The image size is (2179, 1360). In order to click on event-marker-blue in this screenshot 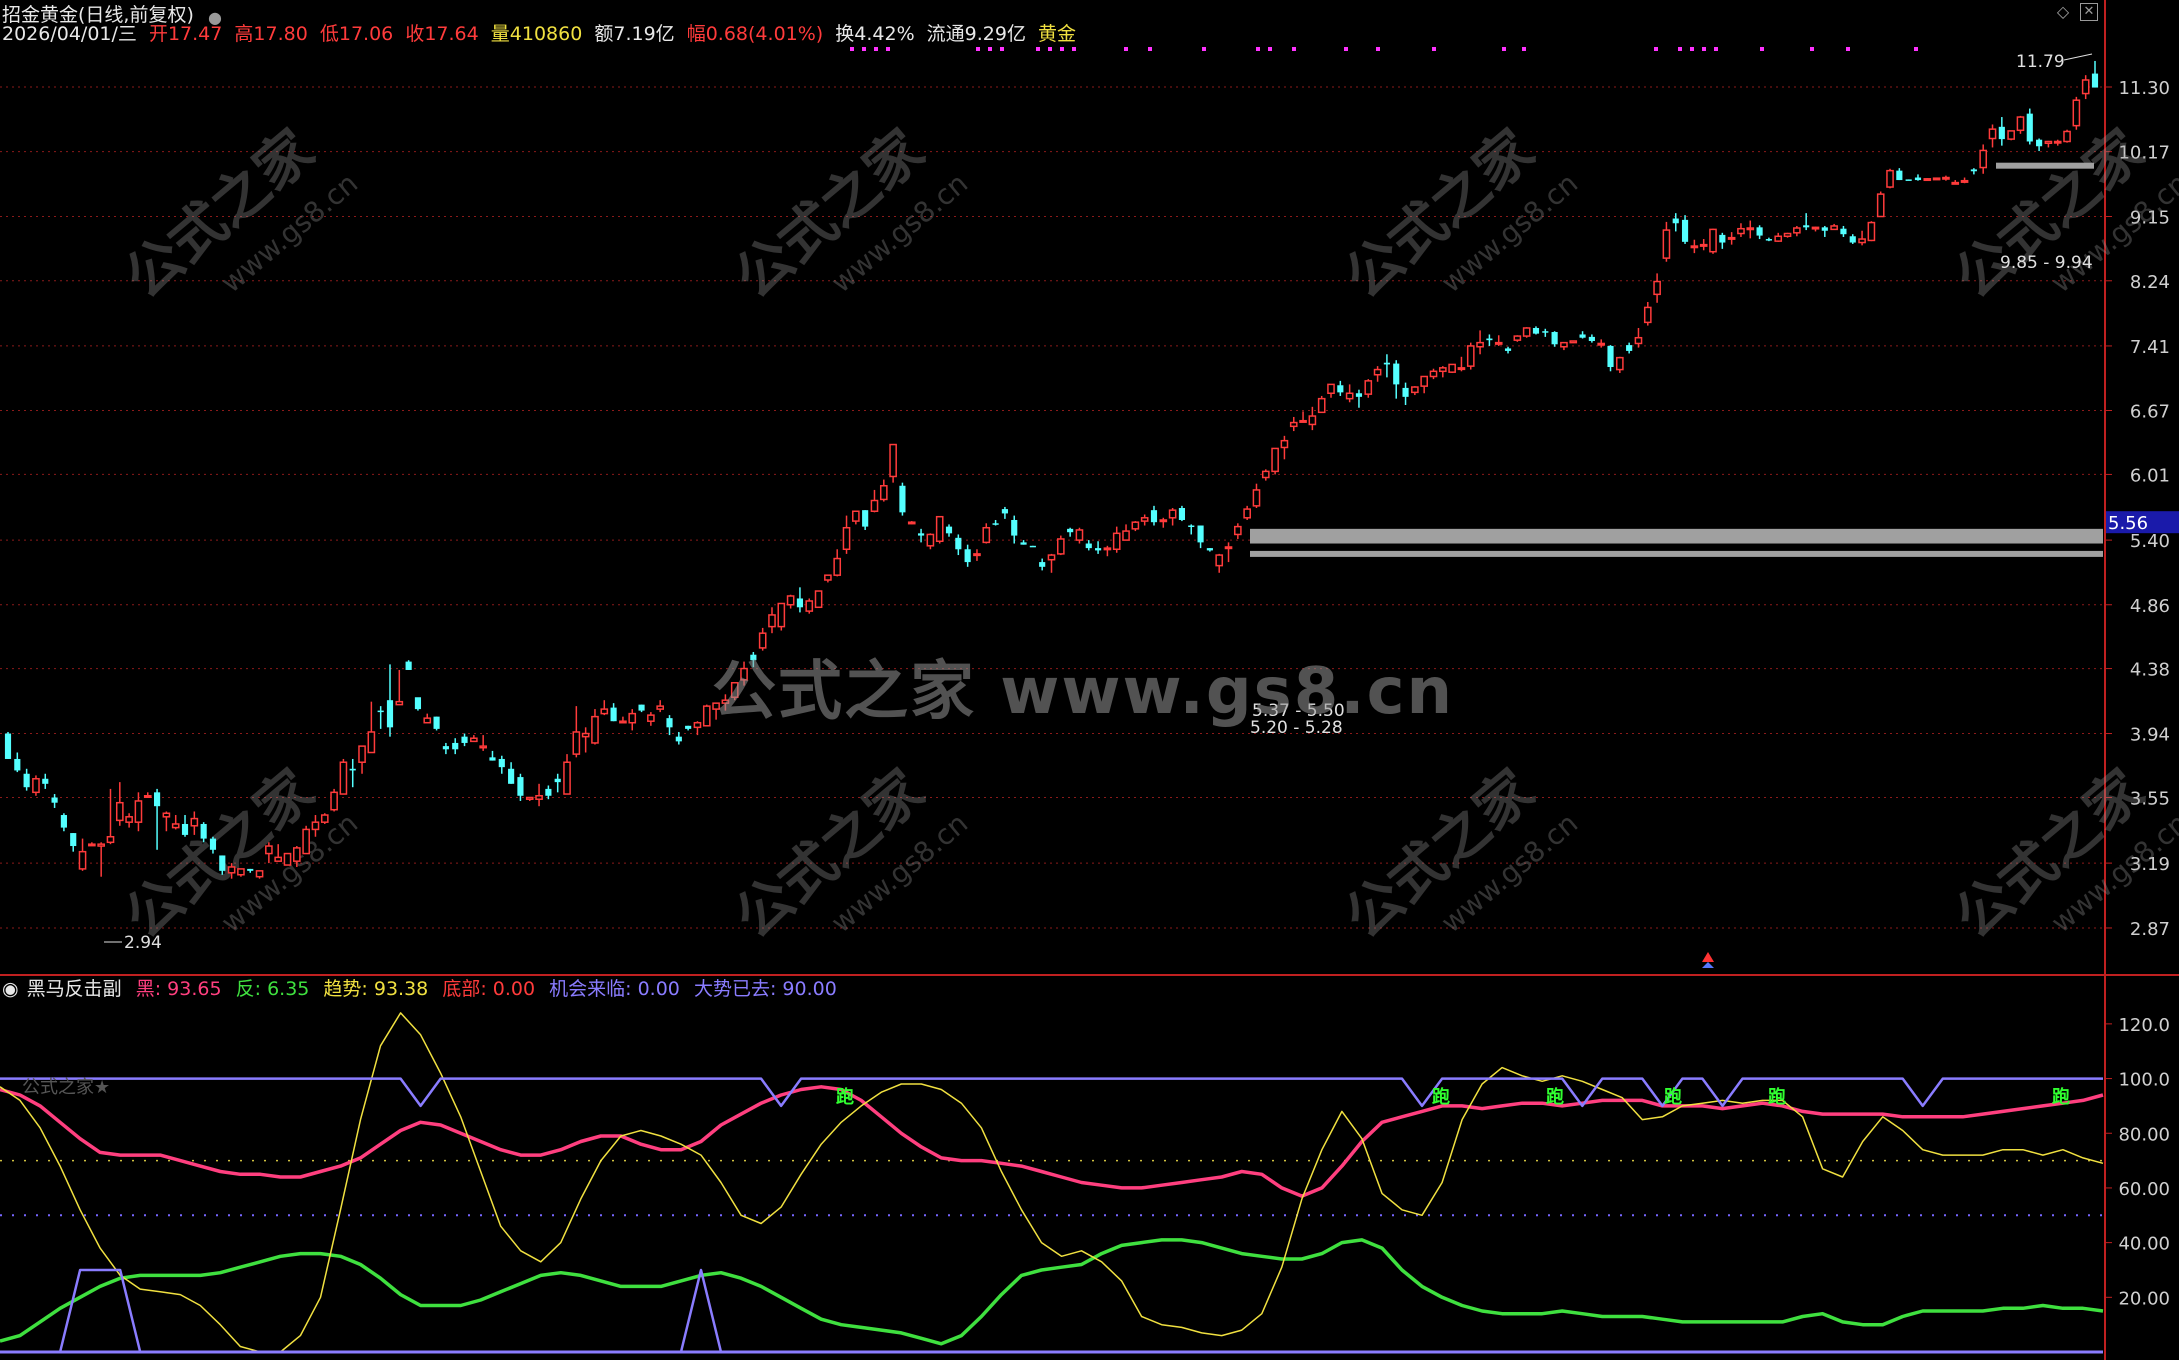, I will do `click(1708, 965)`.